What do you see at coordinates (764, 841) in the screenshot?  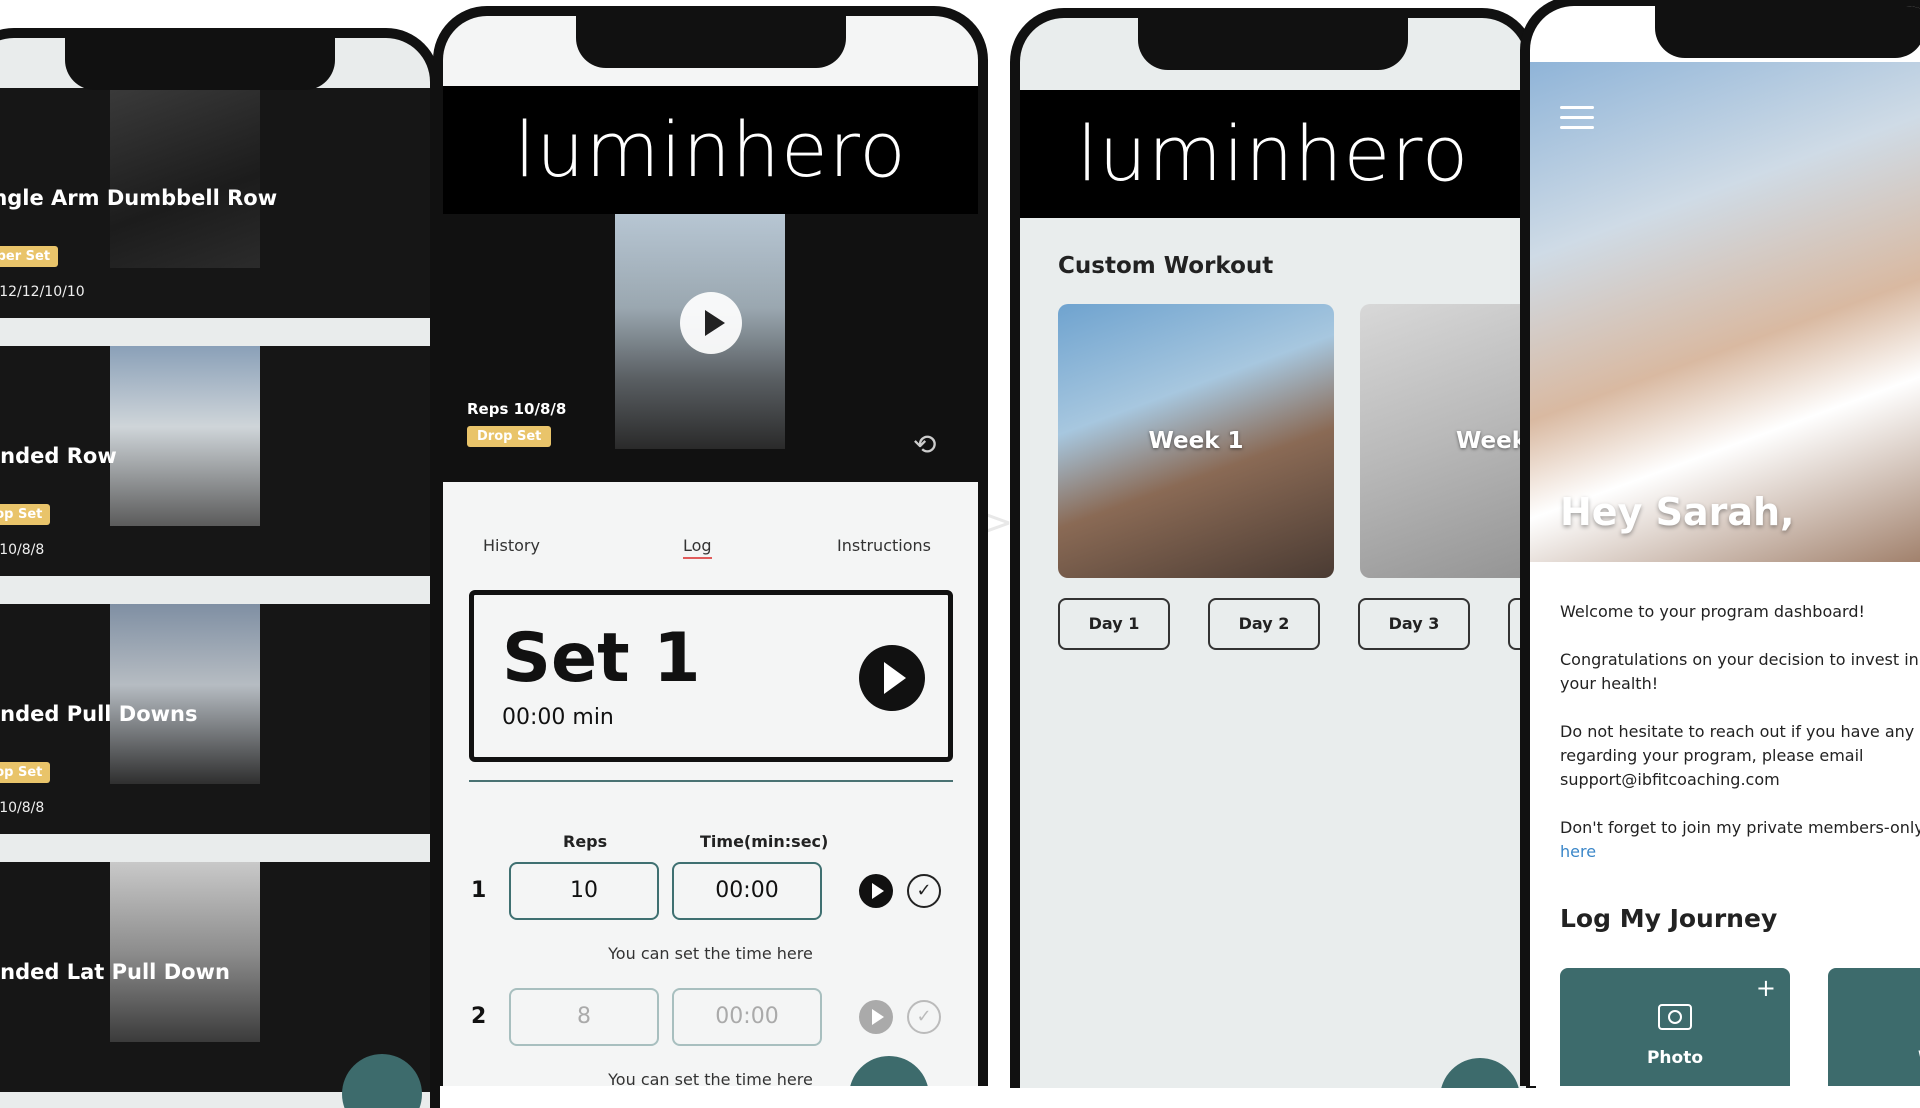 I see `time-column-header: Time(min:sec)` at bounding box center [764, 841].